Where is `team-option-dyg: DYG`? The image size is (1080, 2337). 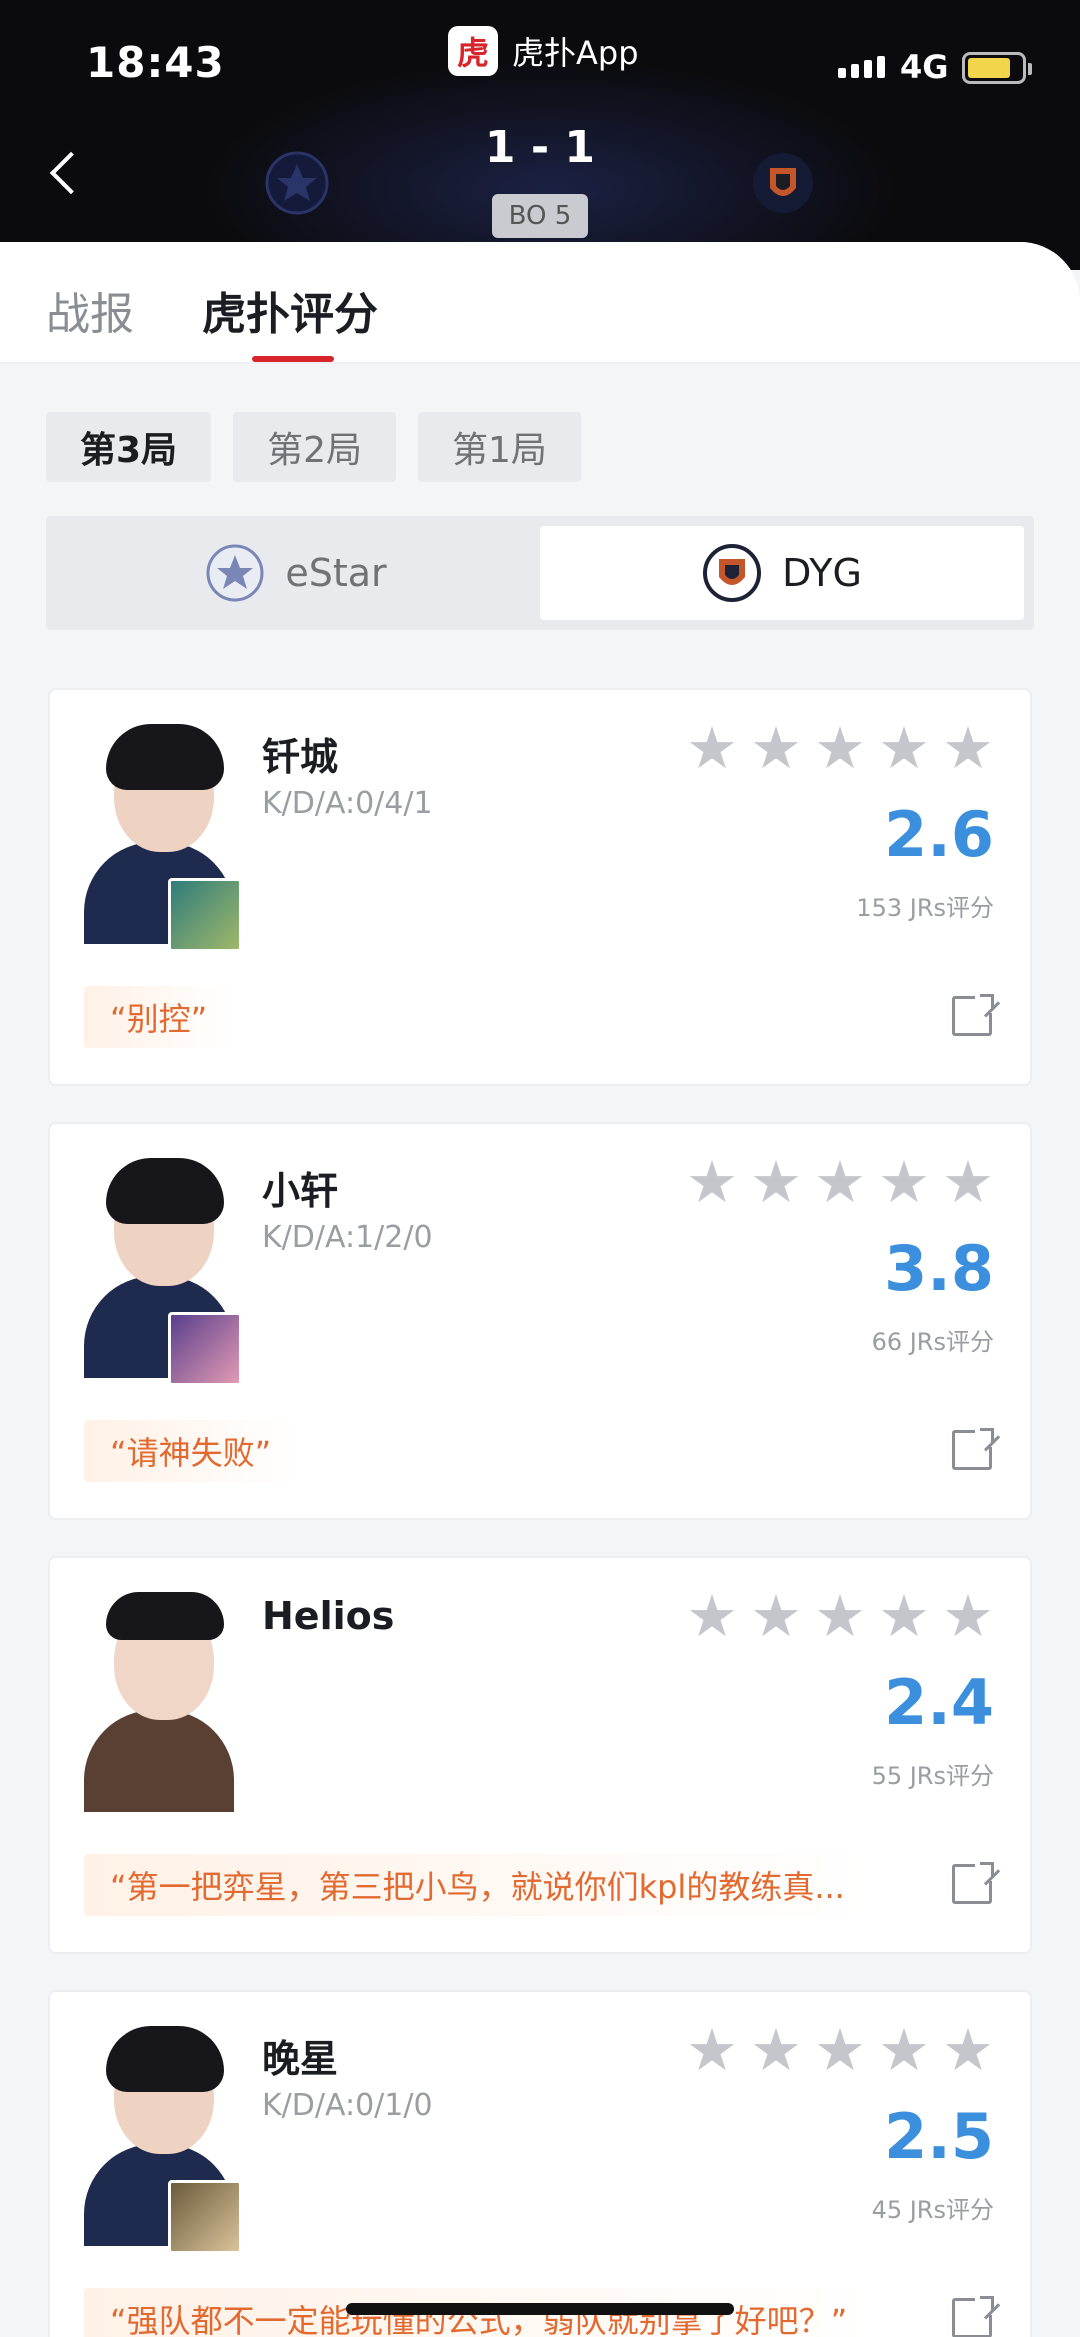 team-option-dyg: DYG is located at coordinates (782, 573).